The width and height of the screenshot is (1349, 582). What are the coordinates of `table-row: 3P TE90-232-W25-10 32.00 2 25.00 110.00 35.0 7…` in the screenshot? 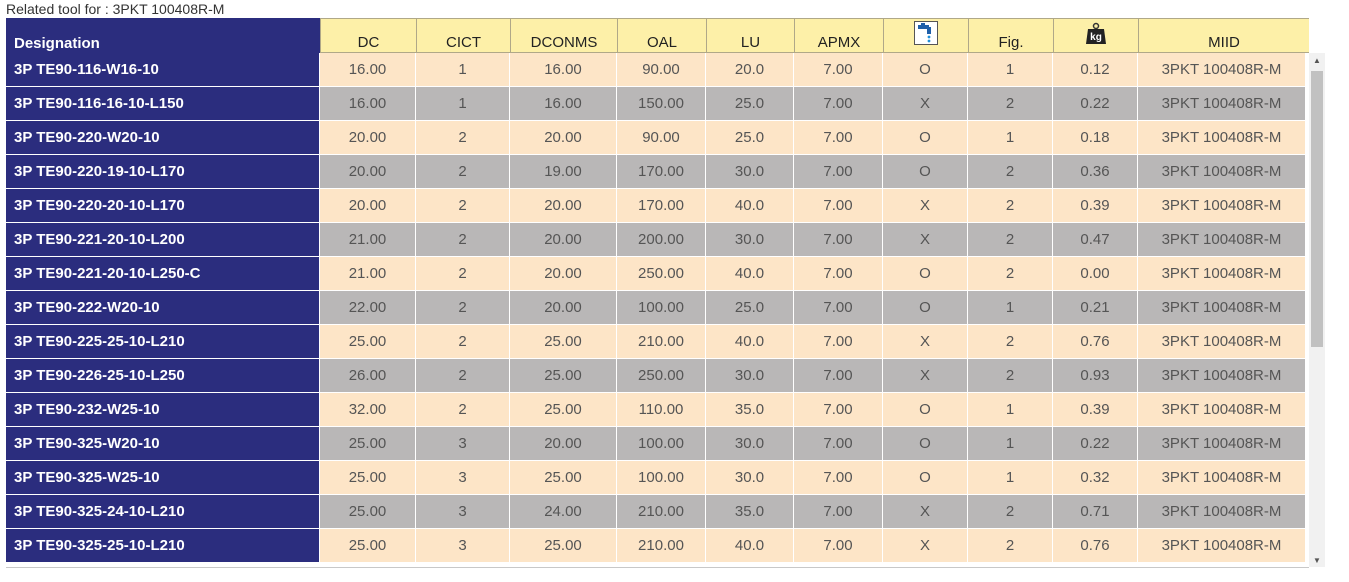 It's located at (657, 410).